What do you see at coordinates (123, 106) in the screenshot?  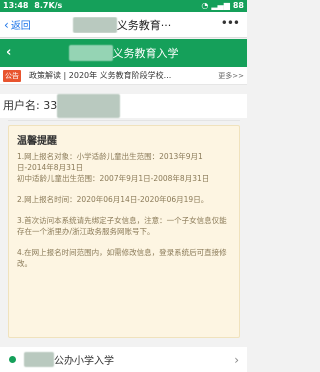 I see `username-row: 用户名: 33000000000` at bounding box center [123, 106].